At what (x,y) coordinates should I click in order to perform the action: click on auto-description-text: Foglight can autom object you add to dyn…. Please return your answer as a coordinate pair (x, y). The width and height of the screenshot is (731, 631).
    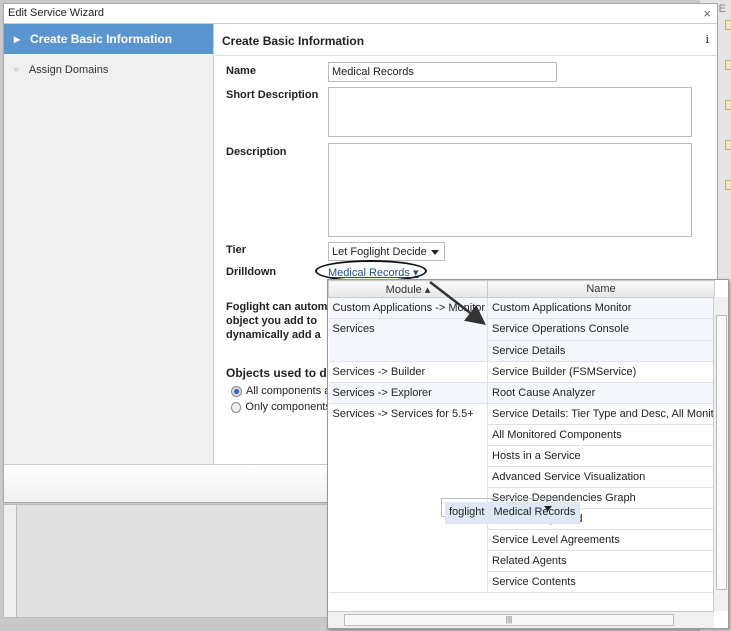
    Looking at the image, I should click on (281, 321).